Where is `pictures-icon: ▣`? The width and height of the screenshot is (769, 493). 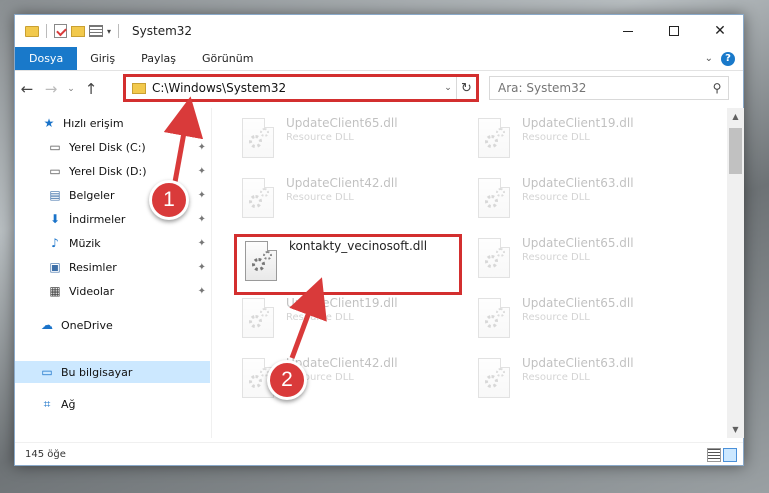 pictures-icon: ▣ is located at coordinates (55, 267).